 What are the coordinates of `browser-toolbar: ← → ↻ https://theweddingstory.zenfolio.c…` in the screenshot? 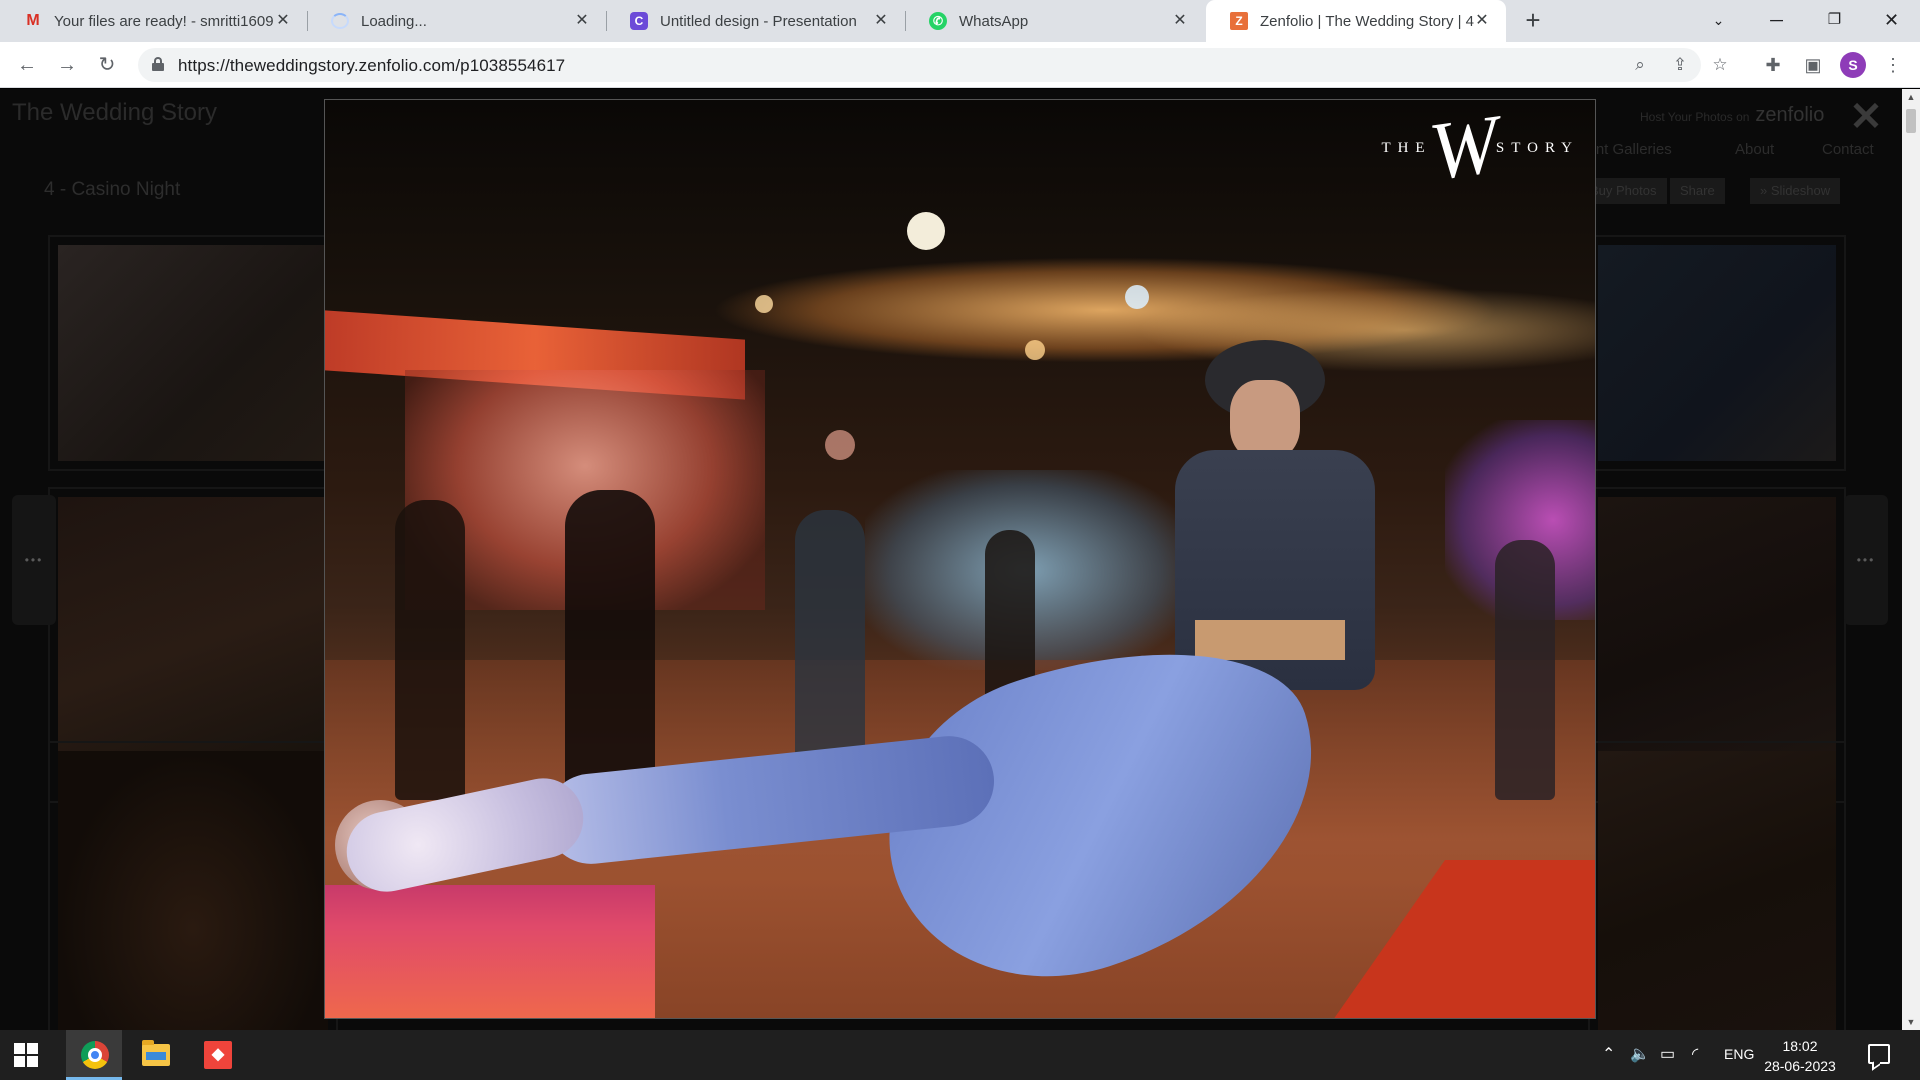 It's located at (960, 65).